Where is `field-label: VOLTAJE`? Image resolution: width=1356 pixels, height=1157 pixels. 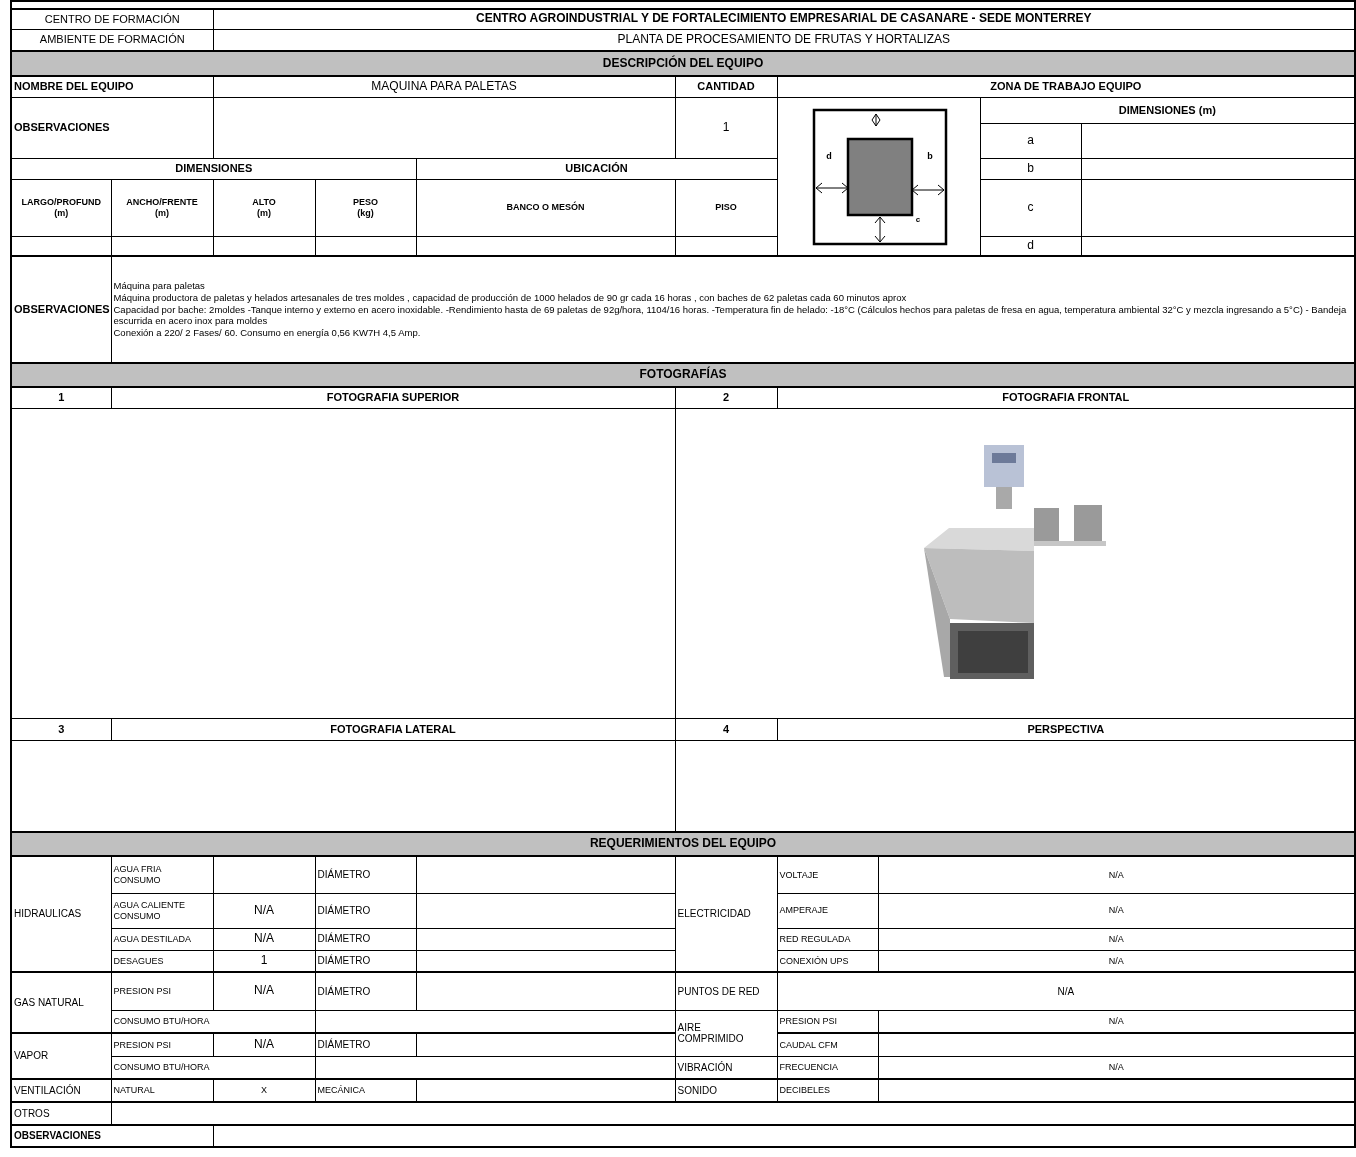
field-label: VOLTAJE is located at coordinates (827, 874).